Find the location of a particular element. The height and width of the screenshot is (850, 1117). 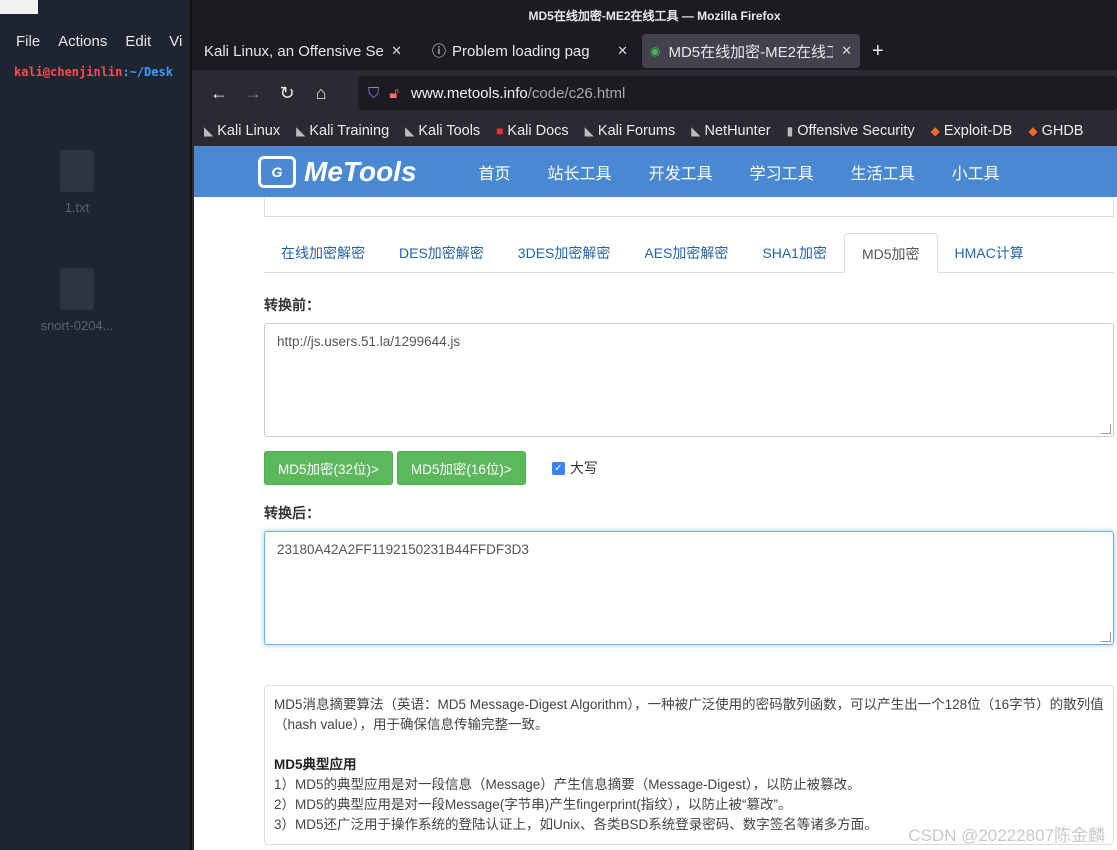

nav-life-tools: 生活工具 is located at coordinates (883, 172).